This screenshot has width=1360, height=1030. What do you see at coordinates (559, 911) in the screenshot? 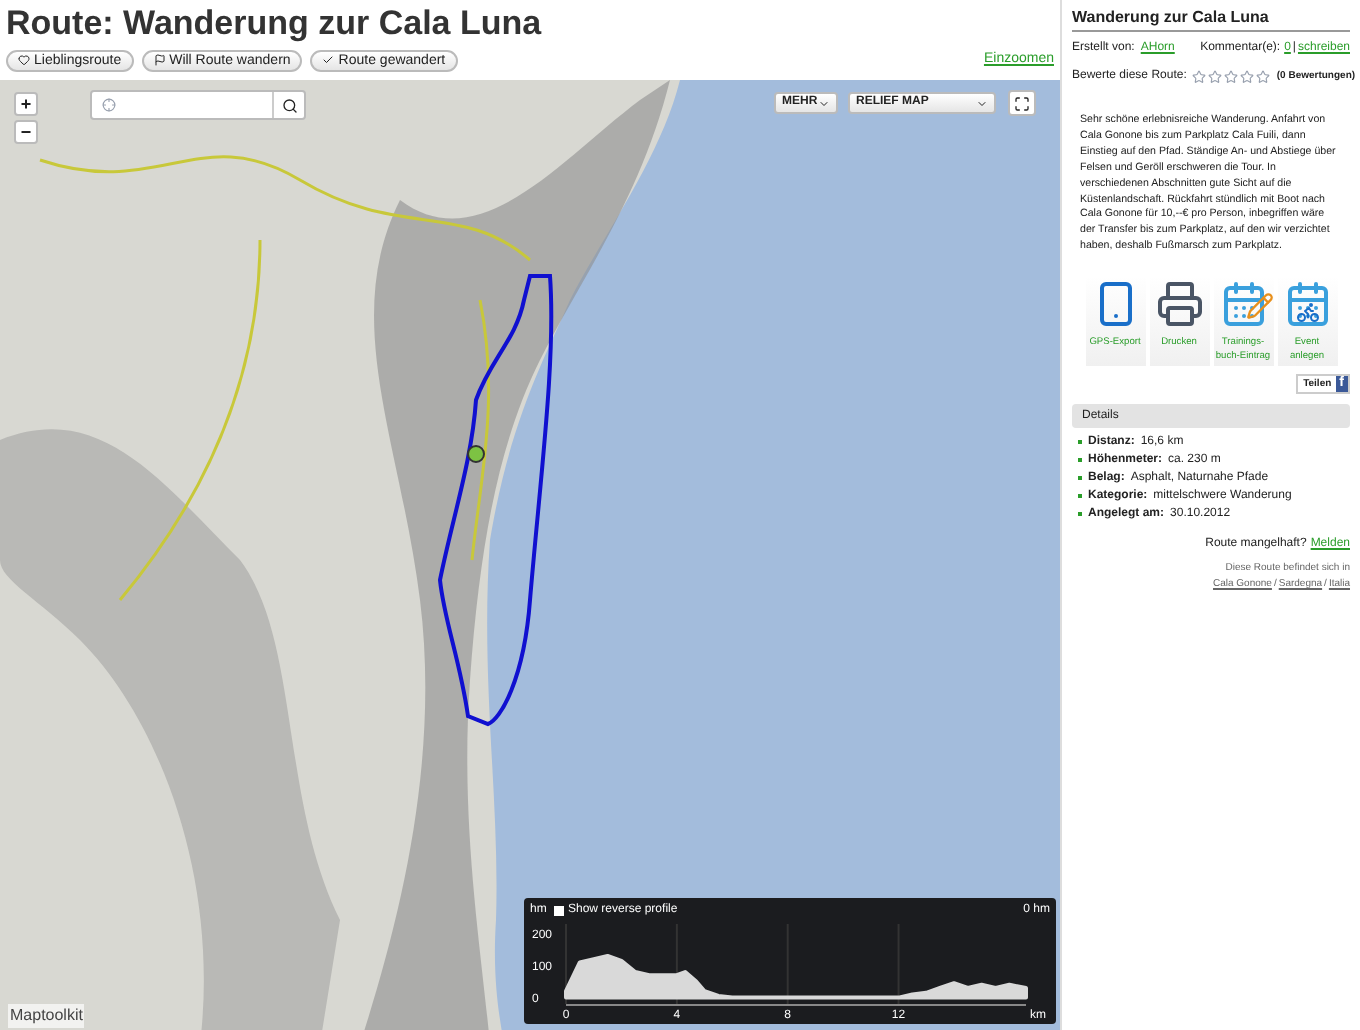
I see `reverse-checkbox` at bounding box center [559, 911].